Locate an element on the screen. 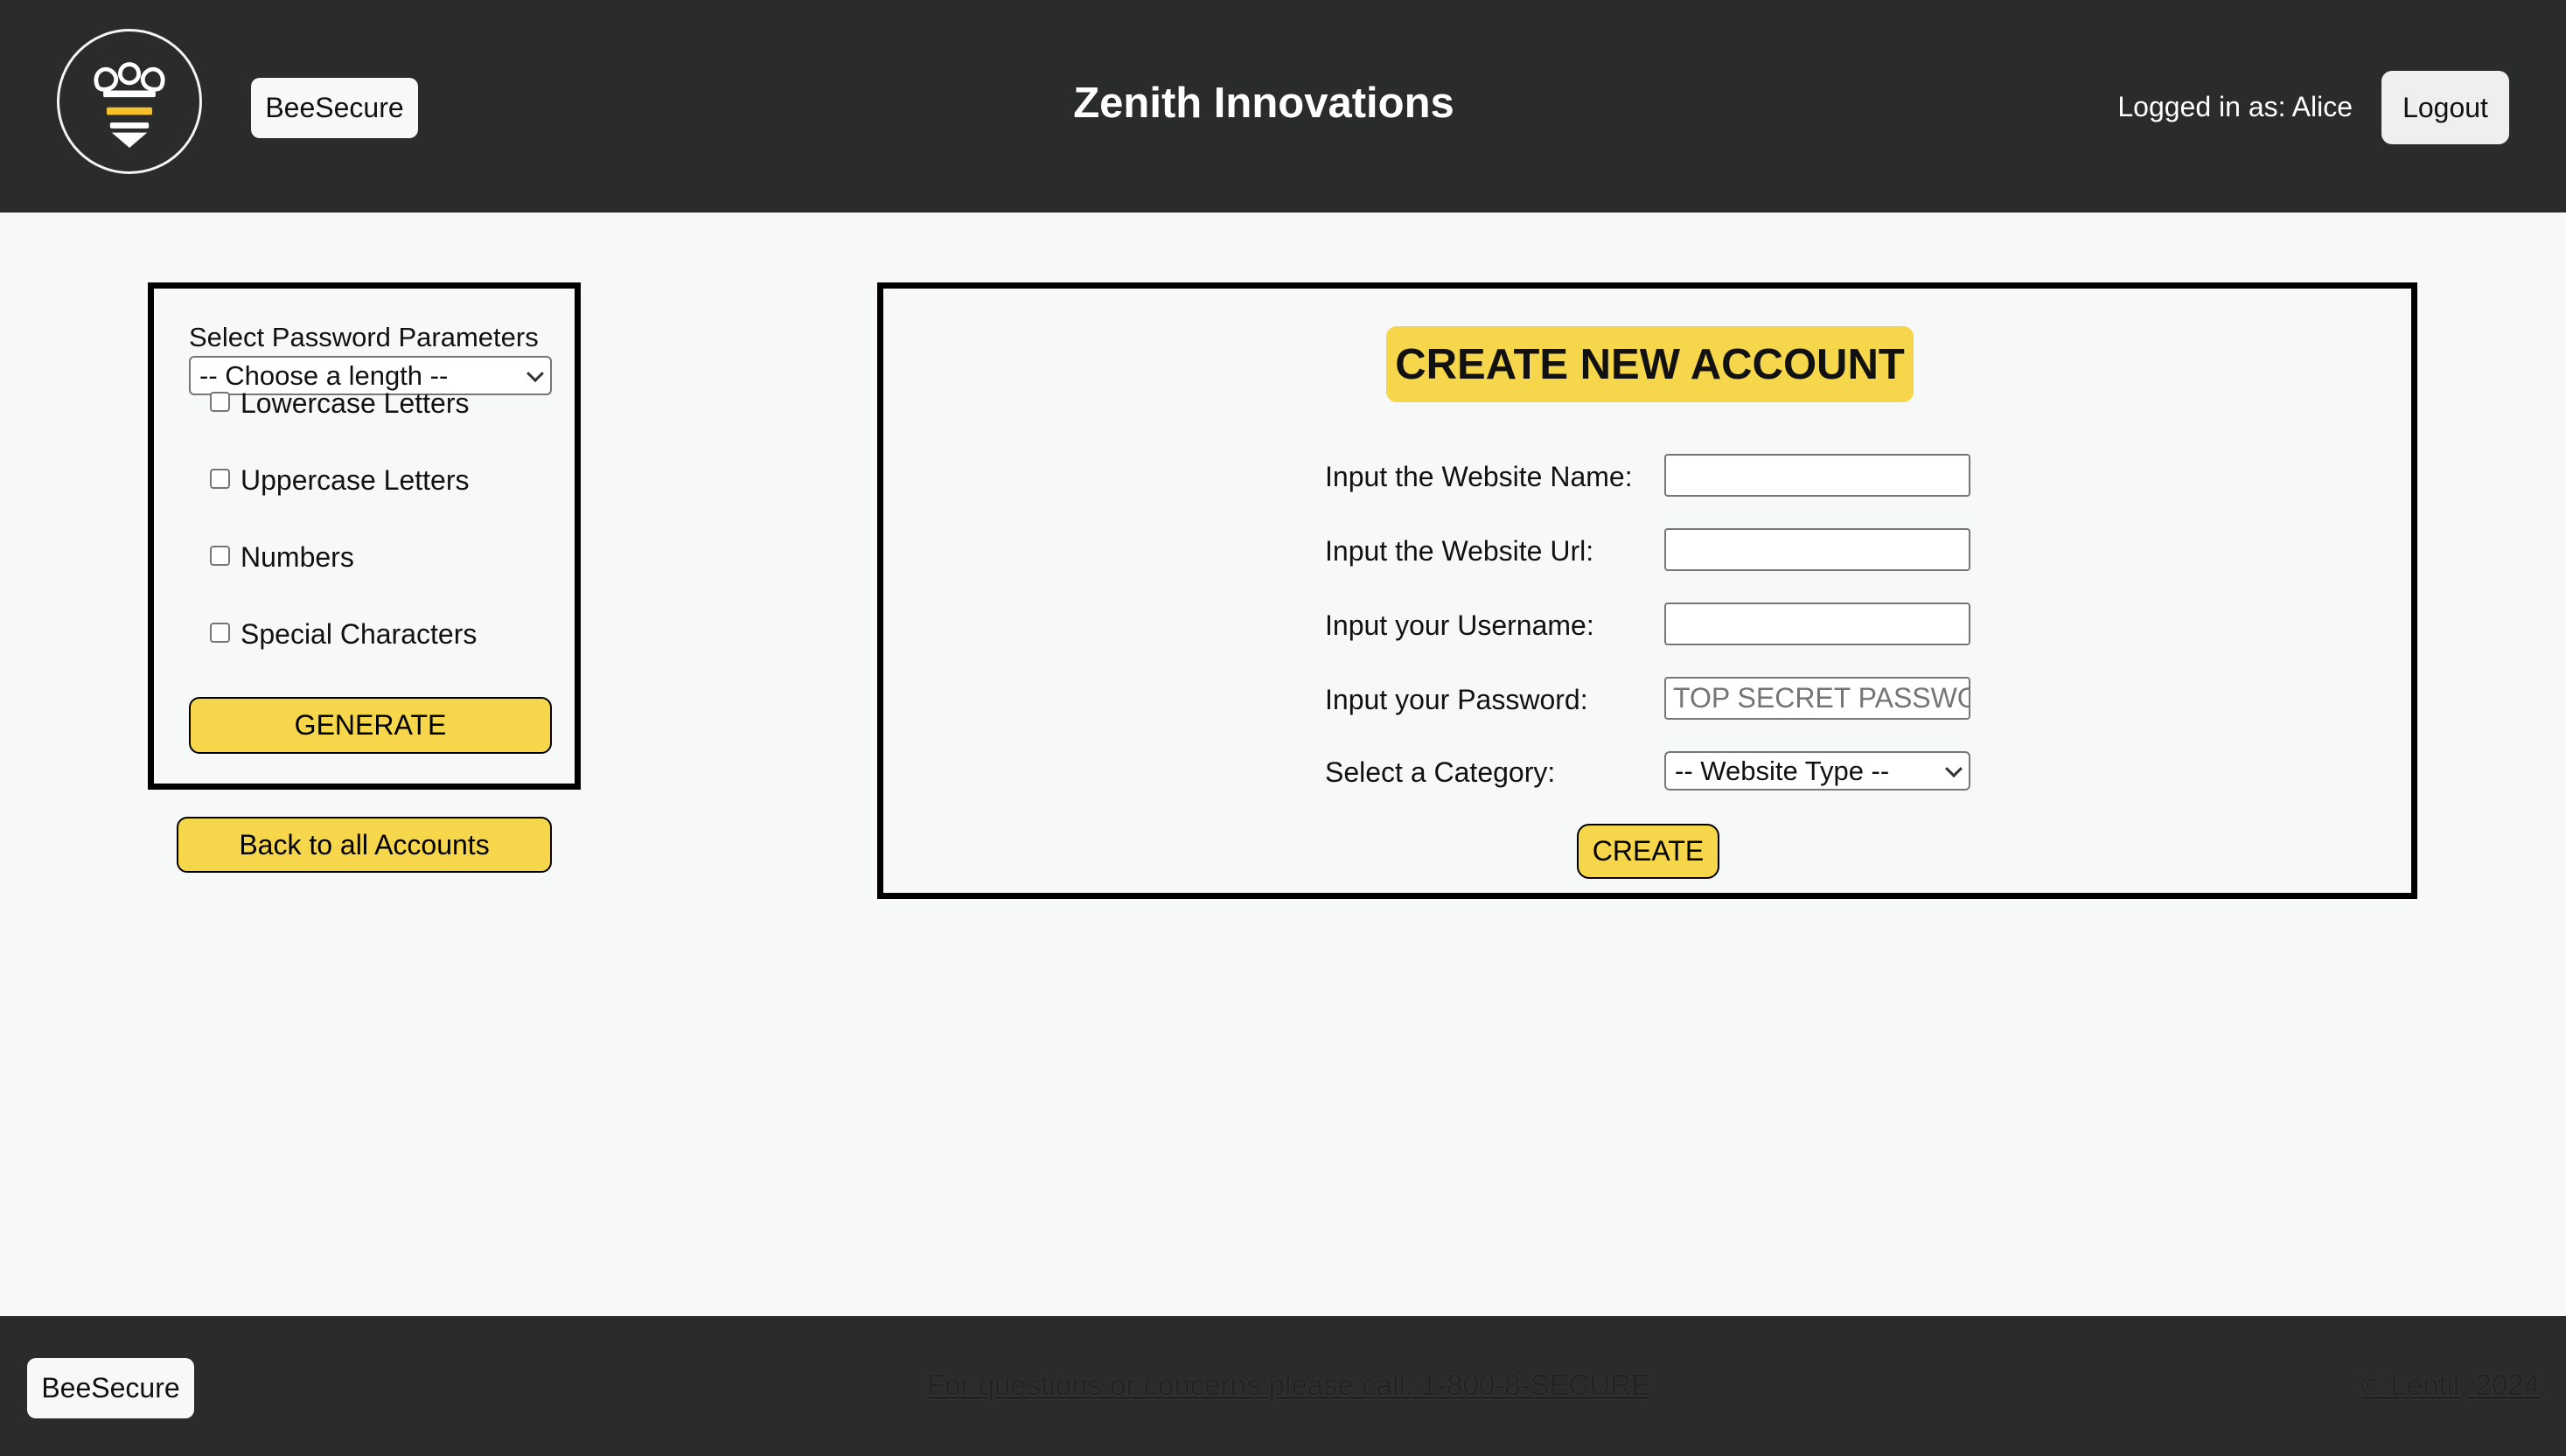 The height and width of the screenshot is (1456, 2566). category-select: -- Website Type -- is located at coordinates (1817, 771).